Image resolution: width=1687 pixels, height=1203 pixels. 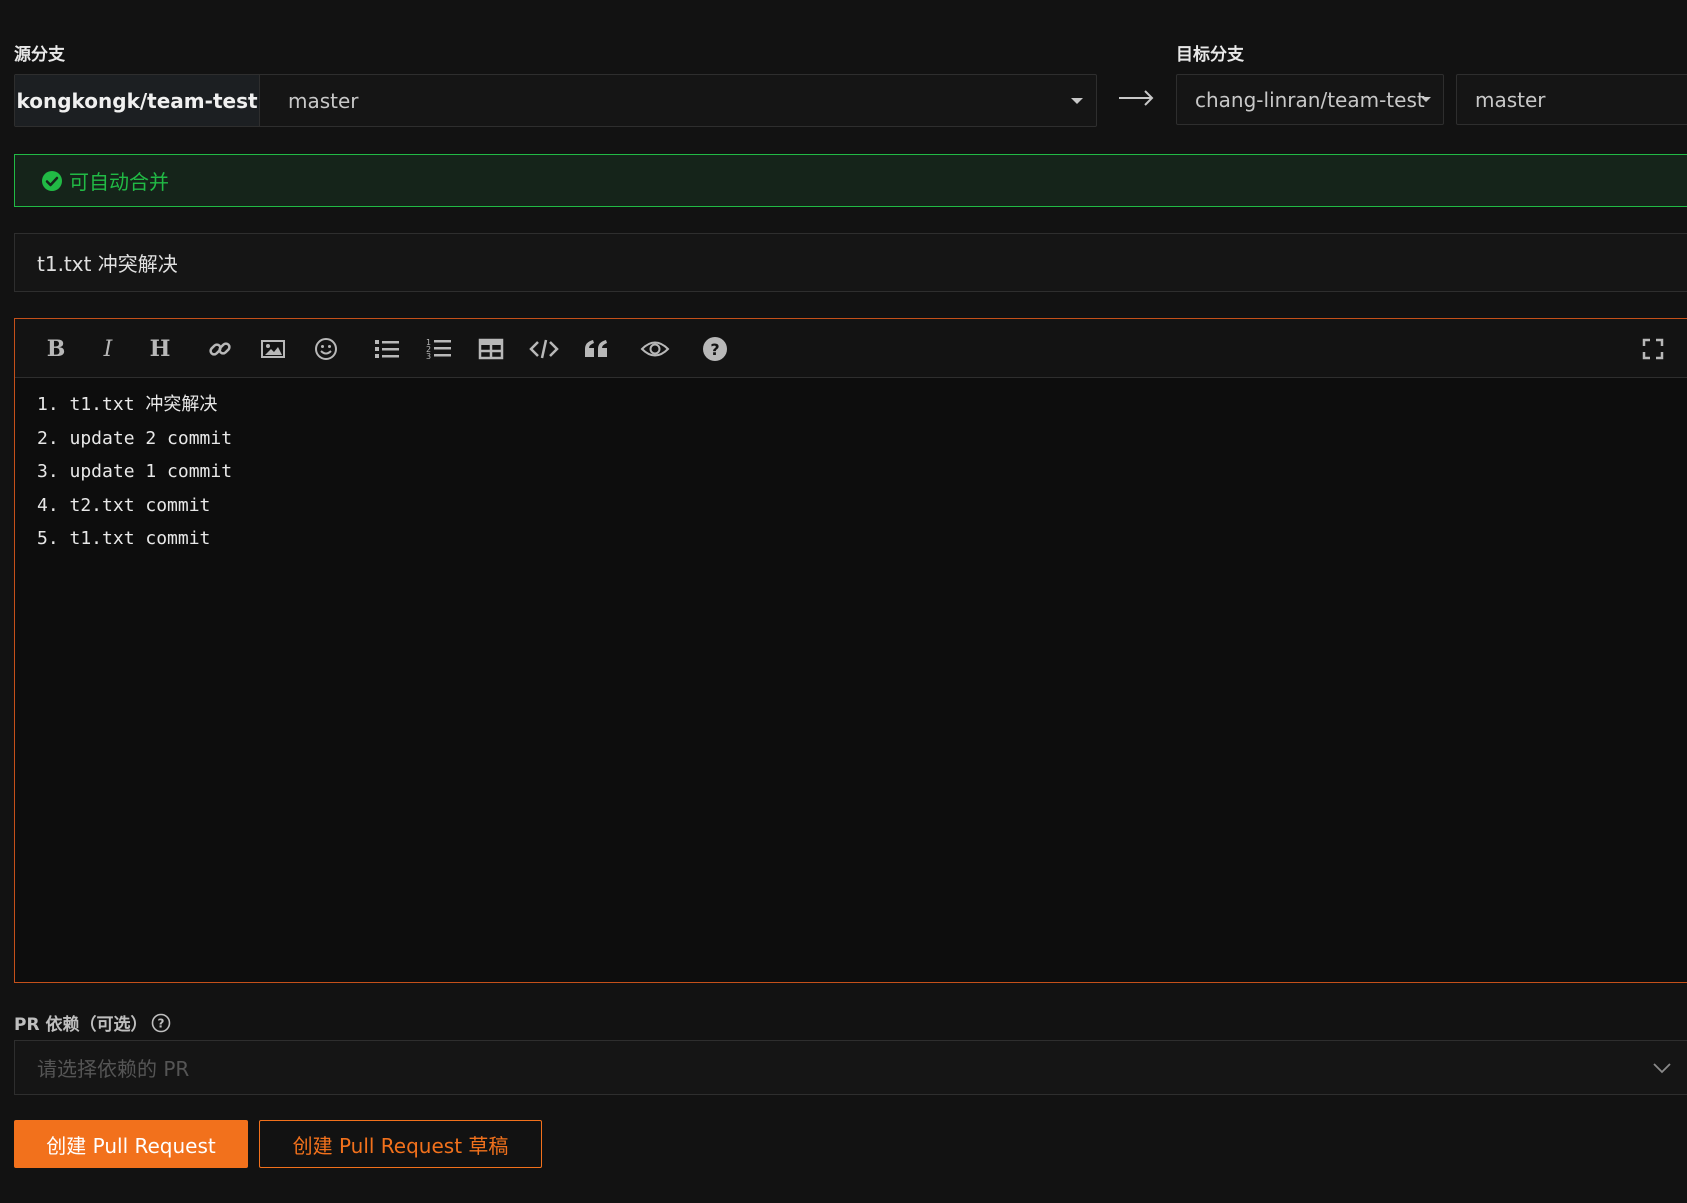 What do you see at coordinates (655, 349) in the screenshot?
I see `preview-icon` at bounding box center [655, 349].